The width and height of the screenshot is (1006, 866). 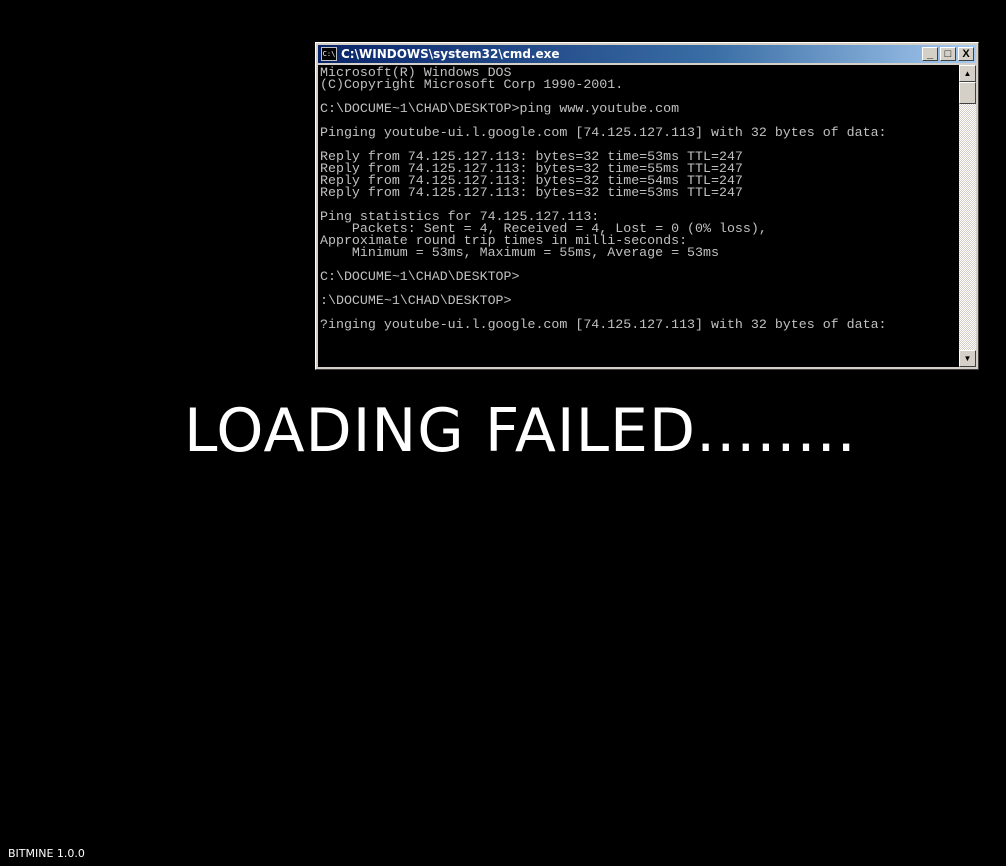 What do you see at coordinates (967, 93) in the screenshot?
I see `scrollbar-thumb` at bounding box center [967, 93].